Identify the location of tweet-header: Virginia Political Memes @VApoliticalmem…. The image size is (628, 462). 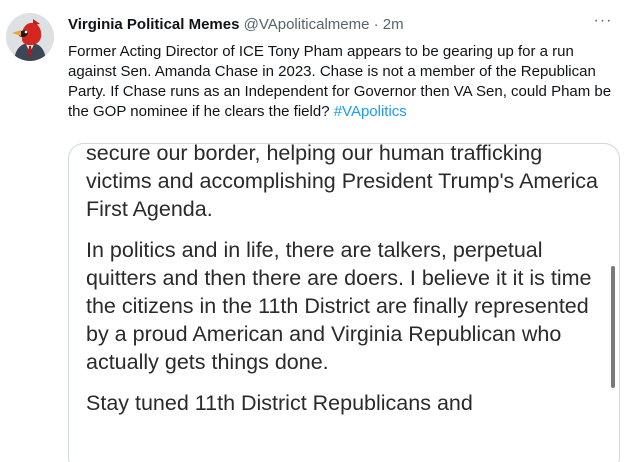
(236, 25).